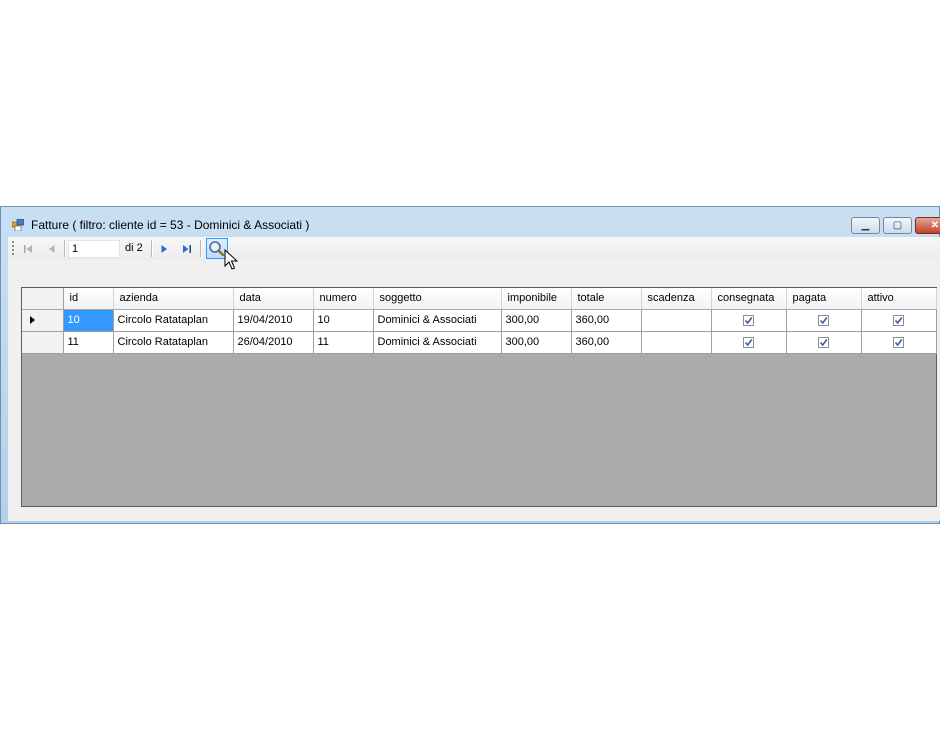 The image size is (940, 732). Describe the element at coordinates (749, 299) in the screenshot. I see `column-header-consegnata: consegnata` at that location.